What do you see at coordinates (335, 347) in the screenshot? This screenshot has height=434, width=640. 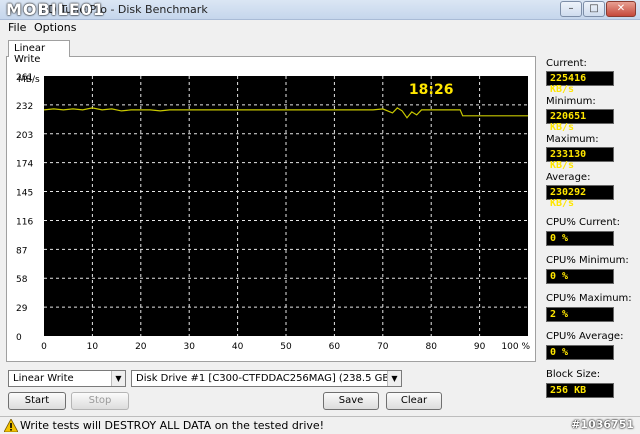 I see `x-tick-label: 60` at bounding box center [335, 347].